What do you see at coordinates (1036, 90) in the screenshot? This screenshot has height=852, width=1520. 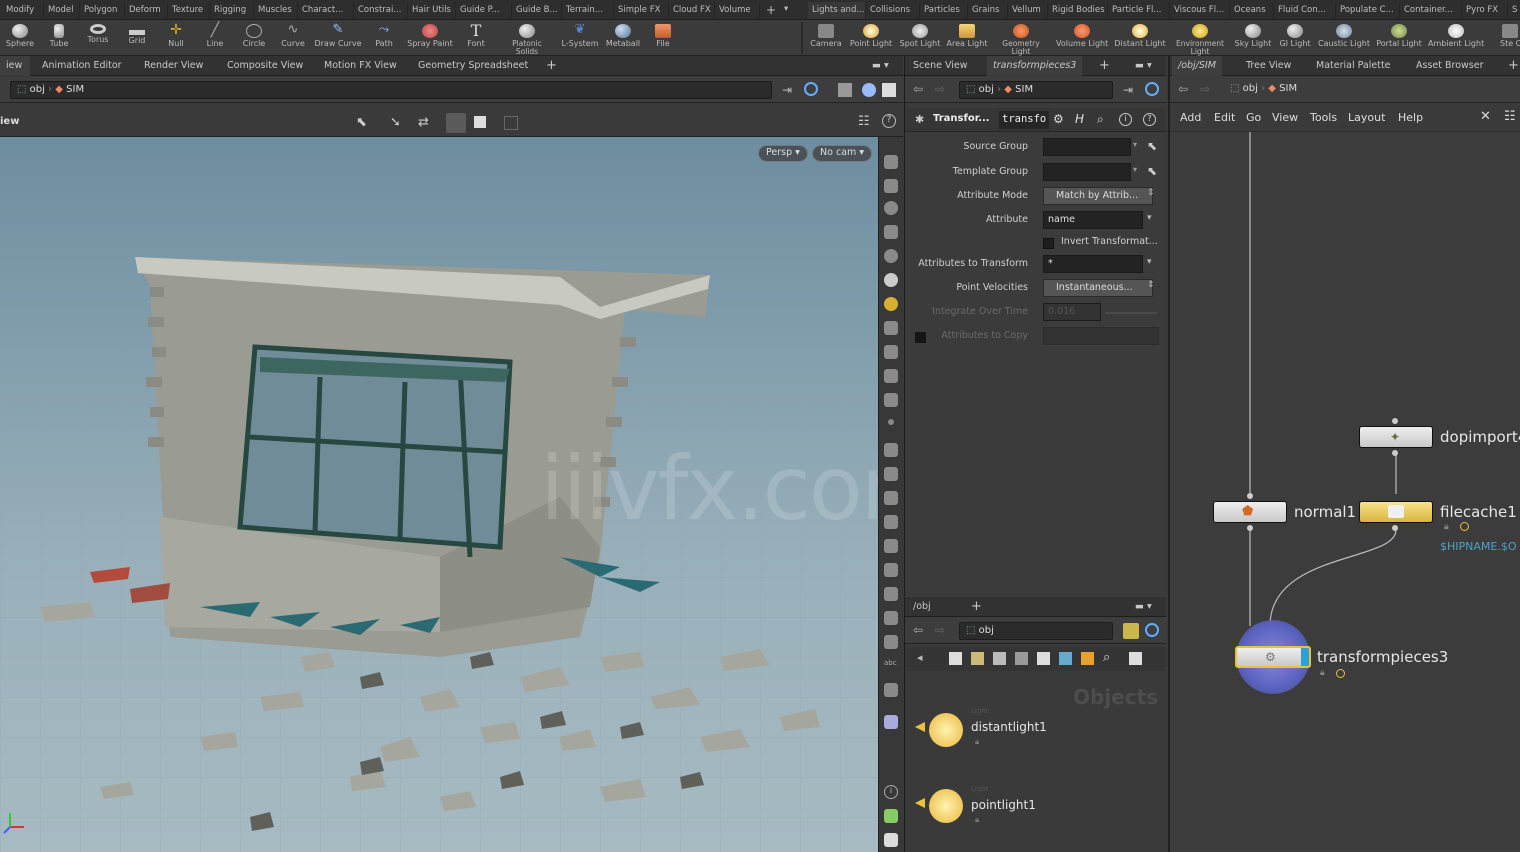 I see `param-path-selector: ⬚ obj › ◆ SIM` at bounding box center [1036, 90].